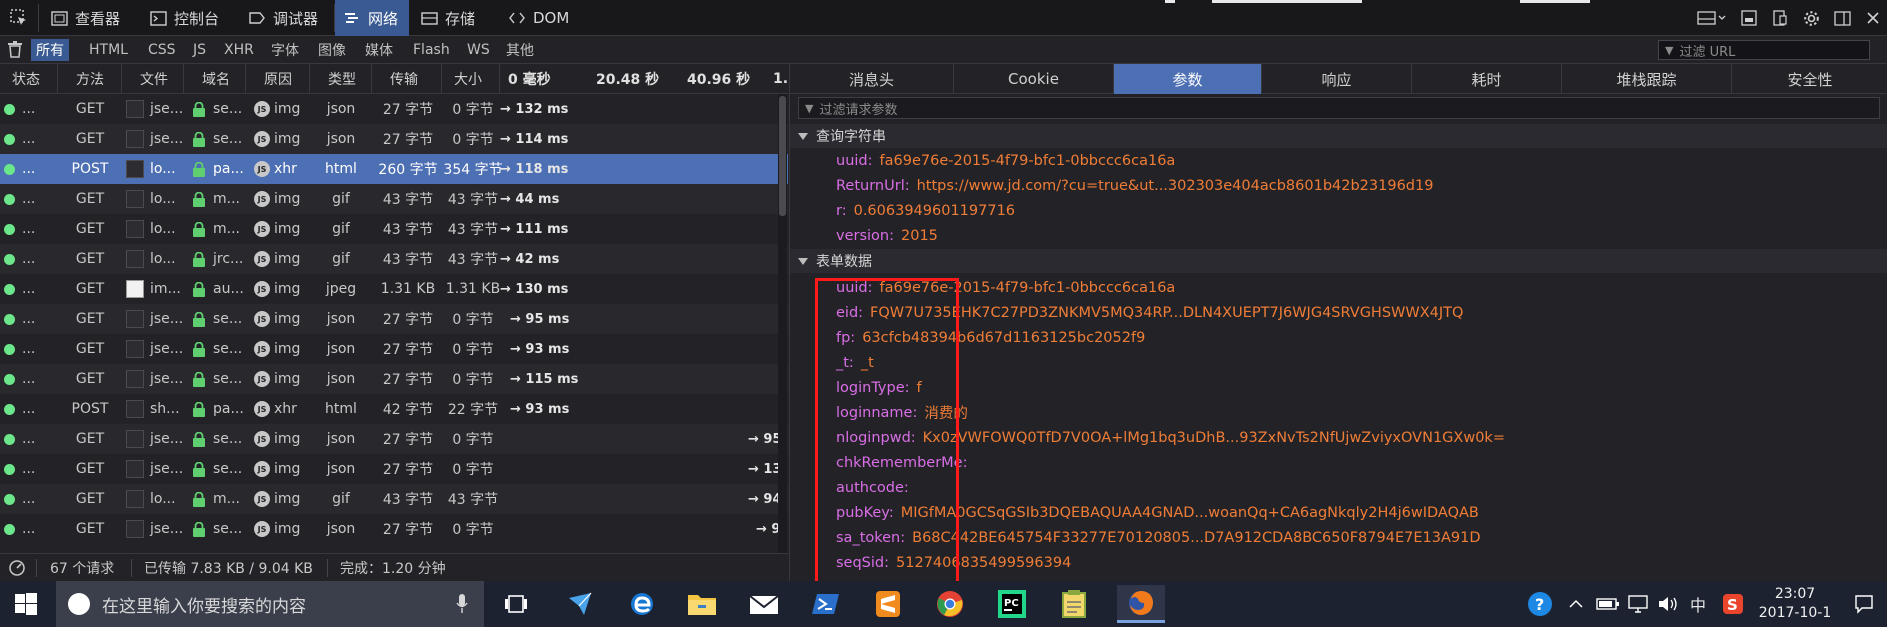  I want to click on tab-storage: 存储, so click(454, 18).